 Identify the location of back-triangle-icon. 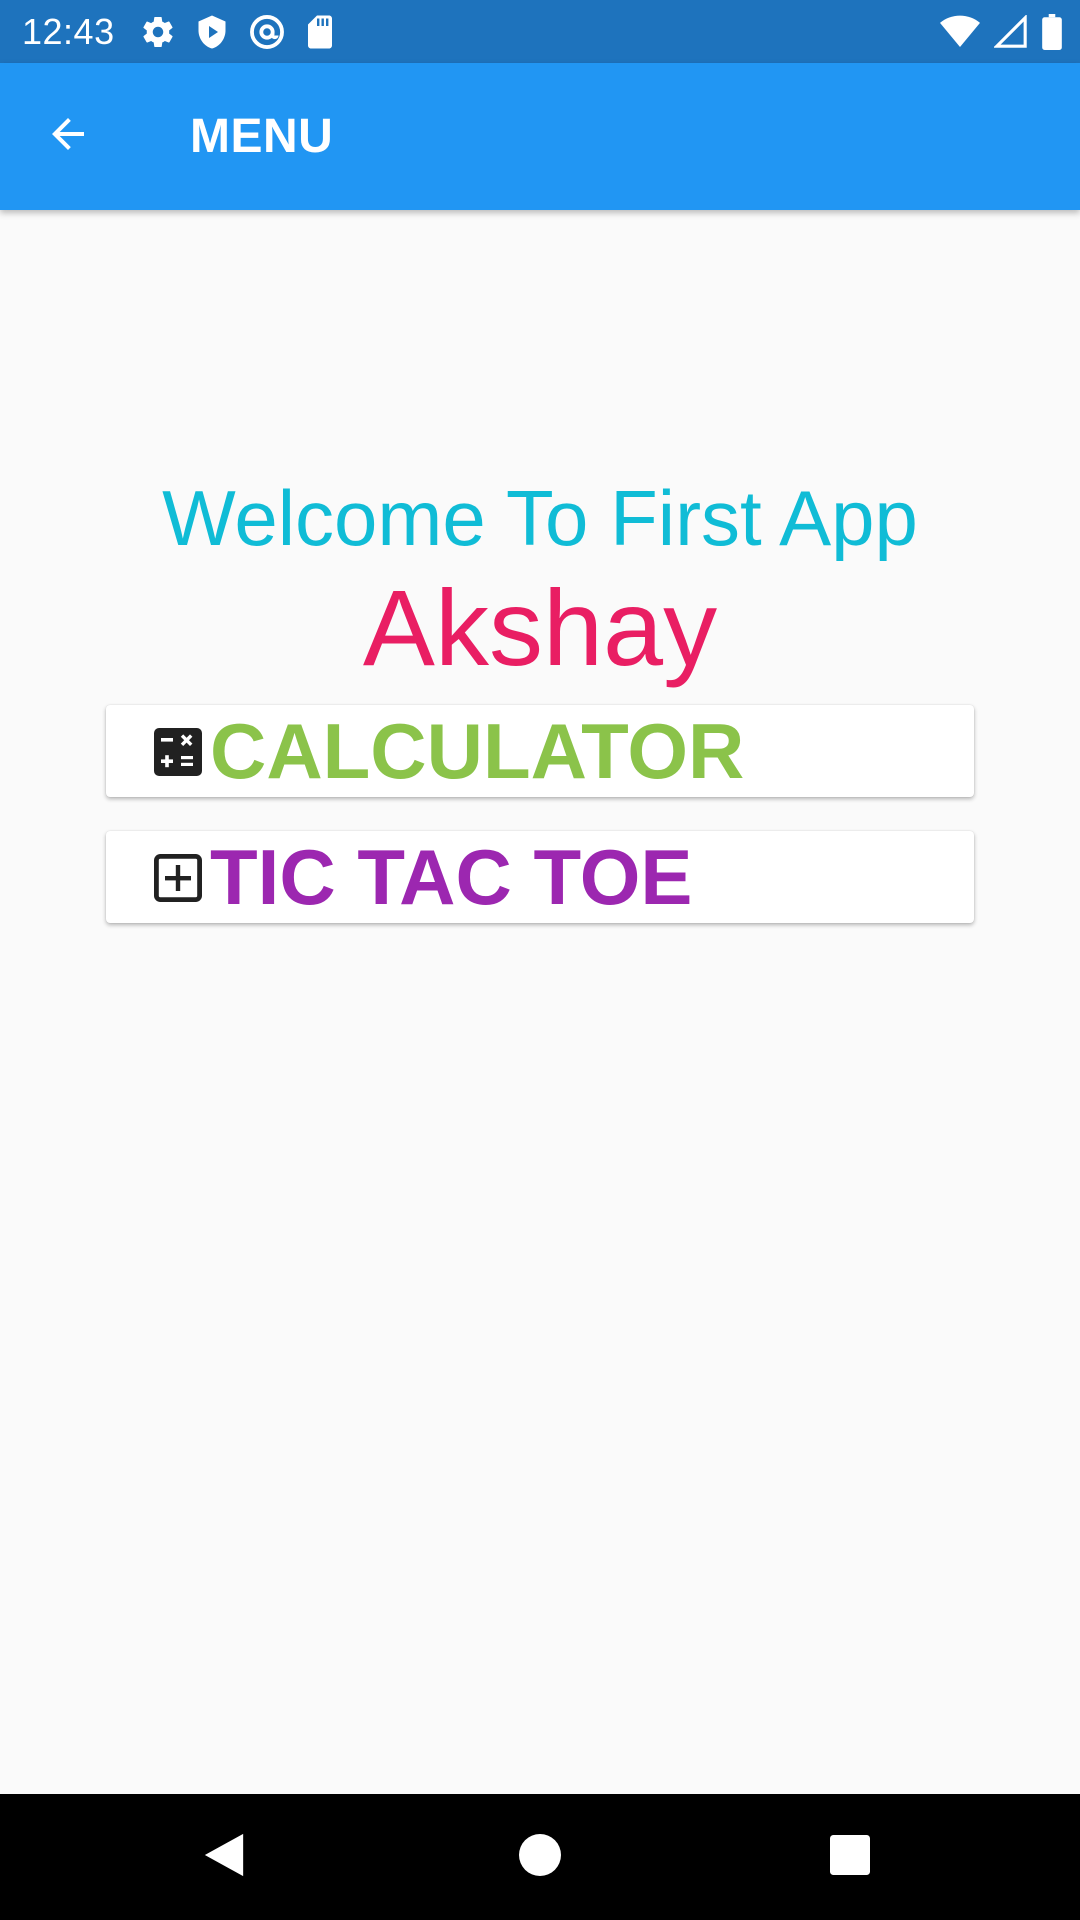
(224, 1857).